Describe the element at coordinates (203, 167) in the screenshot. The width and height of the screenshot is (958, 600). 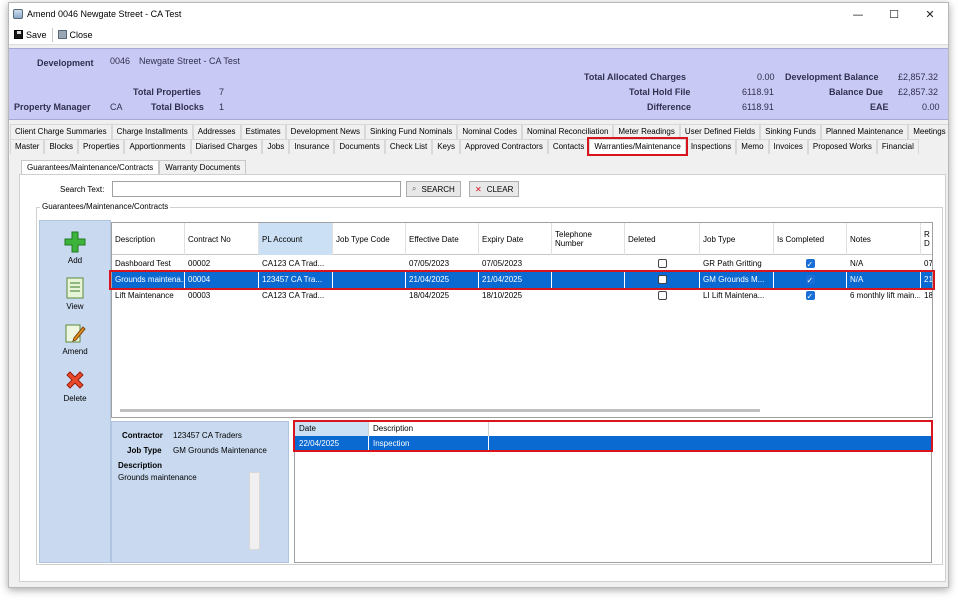
I see `subtab-warranty-documents: Warranty Documents` at that location.